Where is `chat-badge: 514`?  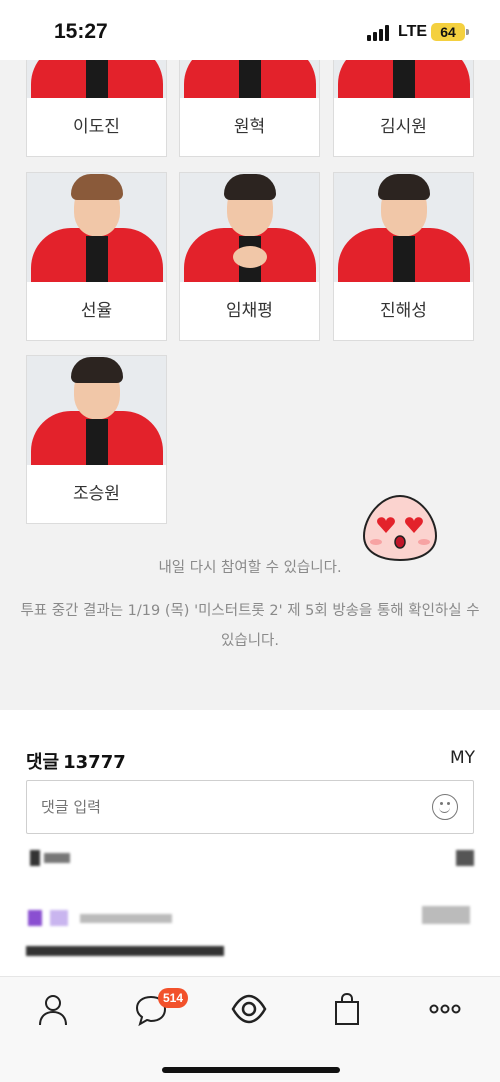
chat-badge: 514 is located at coordinates (173, 998).